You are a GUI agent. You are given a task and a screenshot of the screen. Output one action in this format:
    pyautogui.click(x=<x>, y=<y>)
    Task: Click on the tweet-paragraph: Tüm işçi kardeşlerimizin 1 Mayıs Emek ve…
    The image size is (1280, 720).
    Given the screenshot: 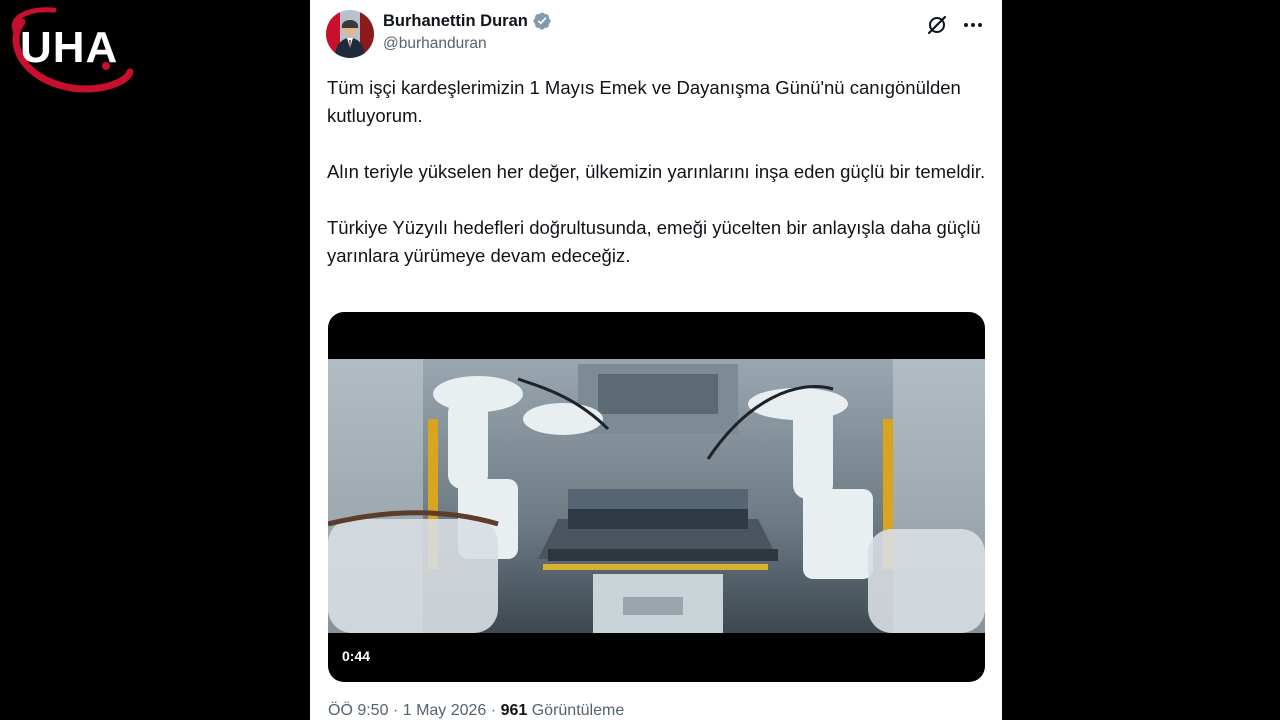 What is the action you would take?
    pyautogui.click(x=644, y=101)
    